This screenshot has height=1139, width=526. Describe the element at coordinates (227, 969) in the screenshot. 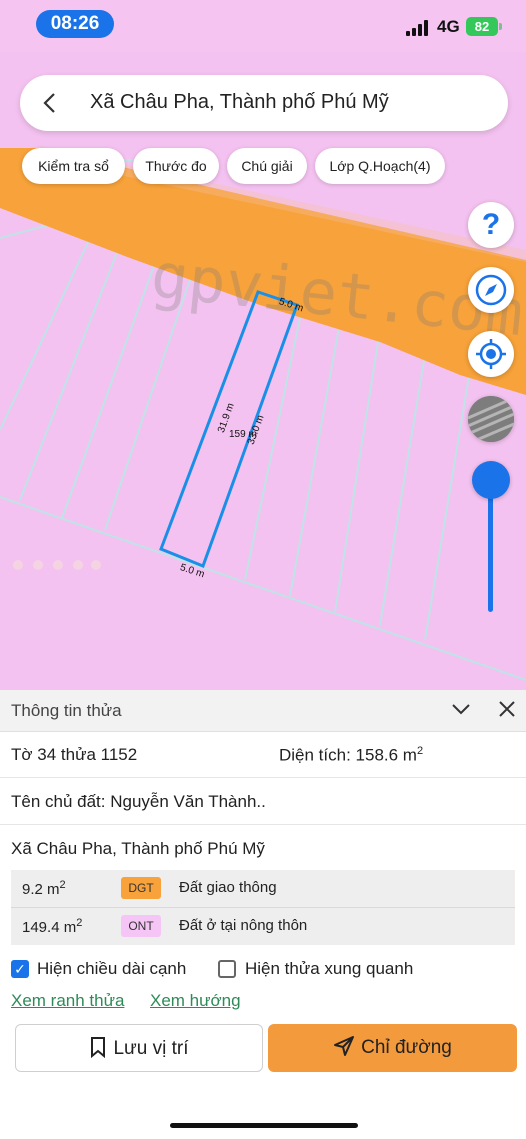

I see `show-neighbors-checkbox` at that location.